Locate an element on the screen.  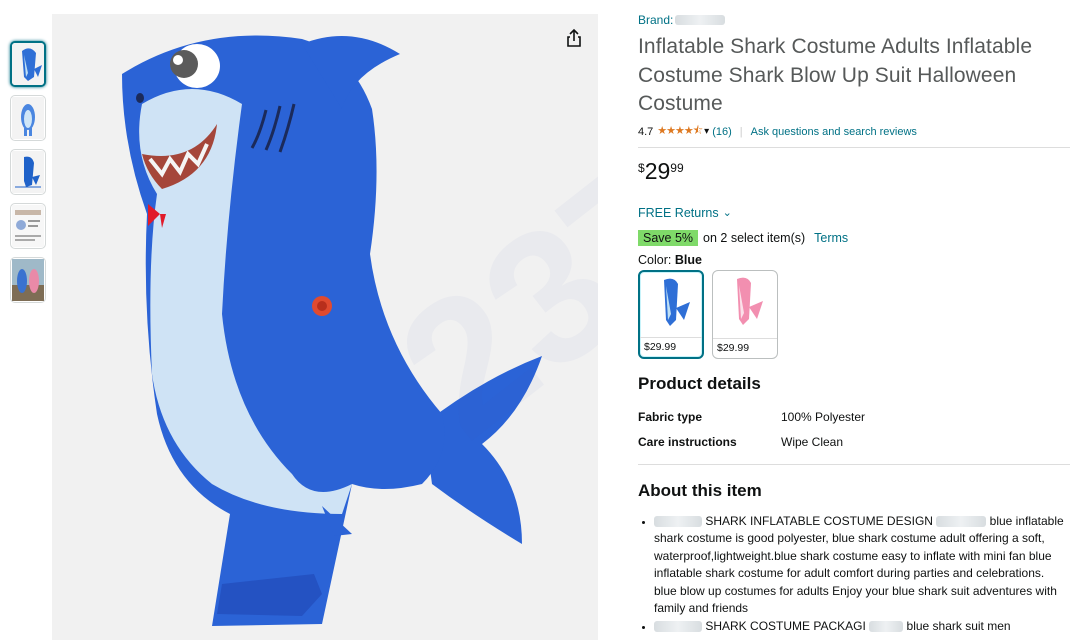
blue-shark-swatch-image is located at coordinates (677, 302).